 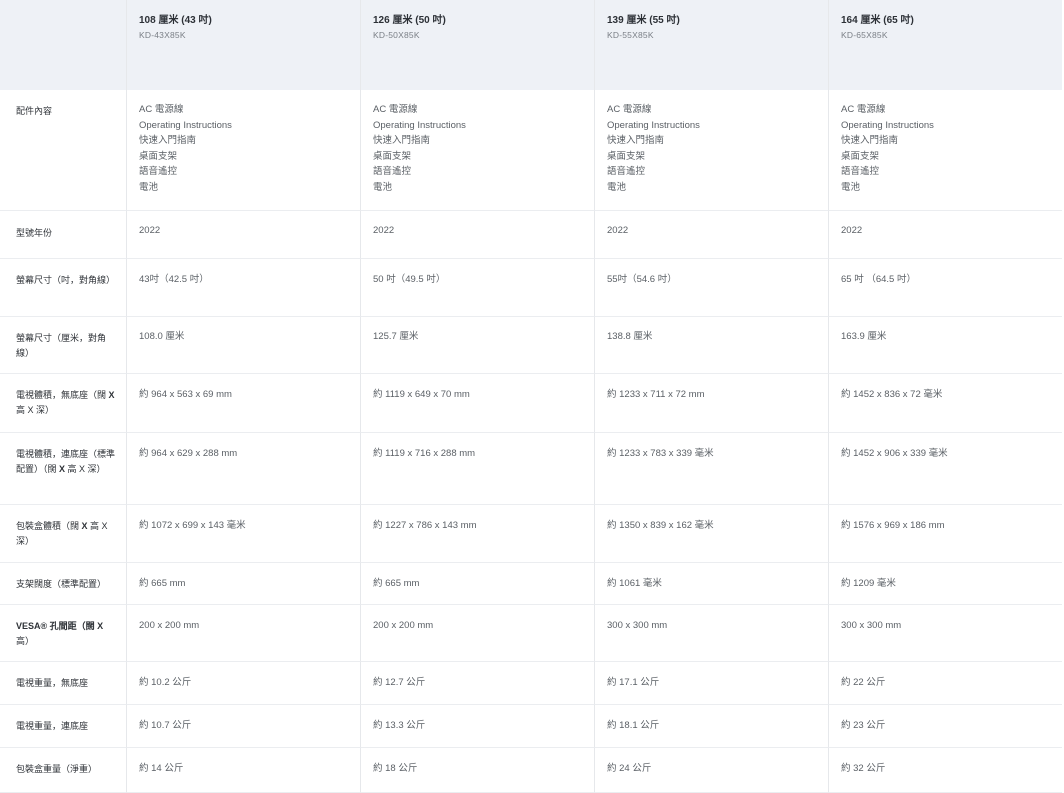 What do you see at coordinates (711, 683) in the screenshot?
I see `spec-value: 約 17.1 公斤` at bounding box center [711, 683].